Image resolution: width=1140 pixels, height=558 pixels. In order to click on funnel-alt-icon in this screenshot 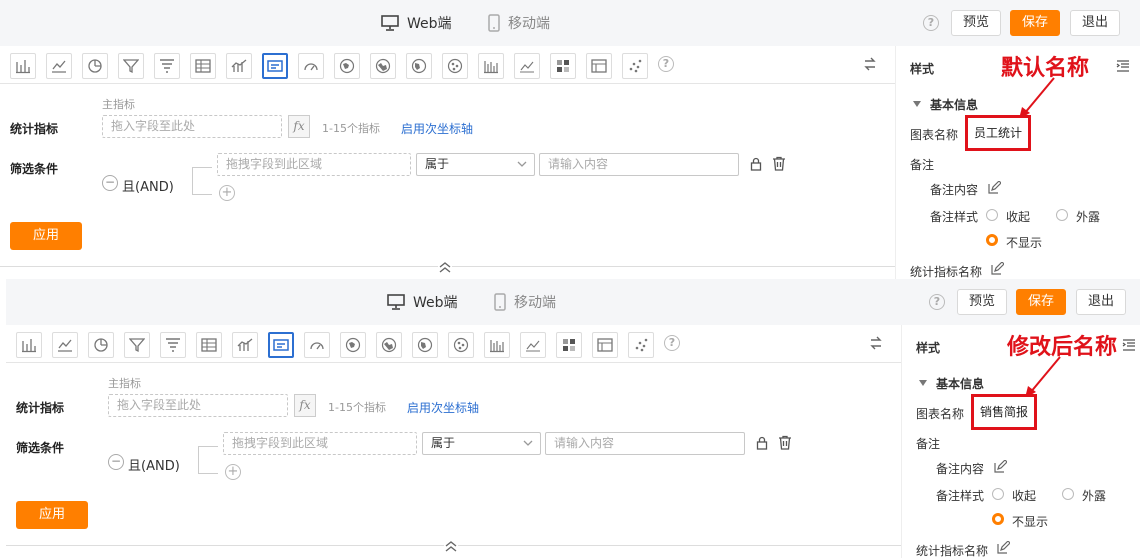, I will do `click(173, 345)`.